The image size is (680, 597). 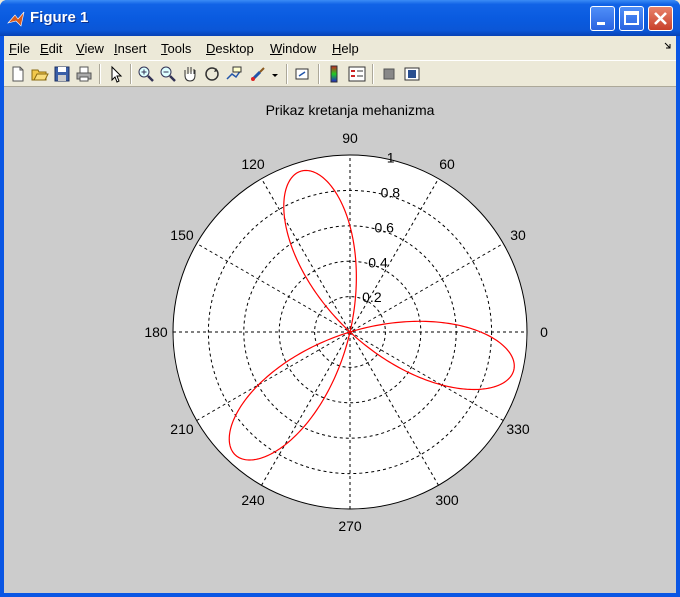 What do you see at coordinates (182, 235) in the screenshot?
I see `angle-tick-label: 150` at bounding box center [182, 235].